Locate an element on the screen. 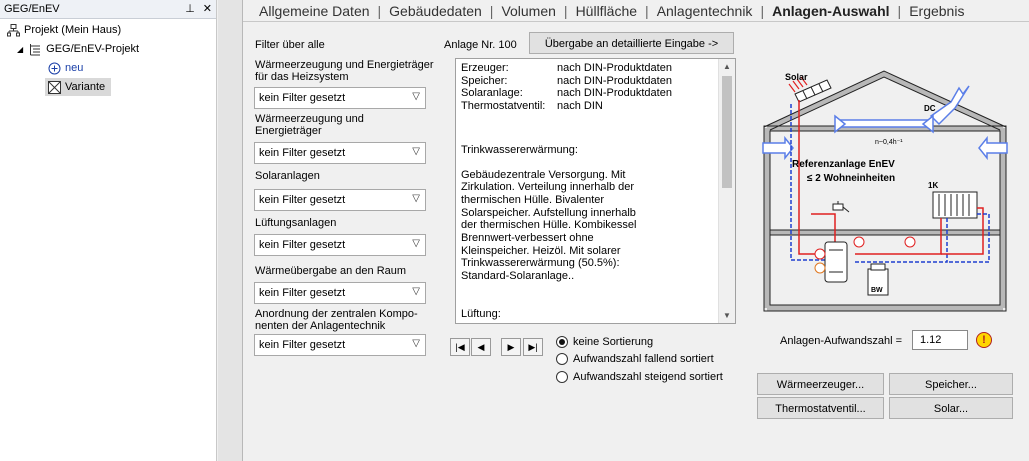  tree-item-neu: neu is located at coordinates (65, 68).